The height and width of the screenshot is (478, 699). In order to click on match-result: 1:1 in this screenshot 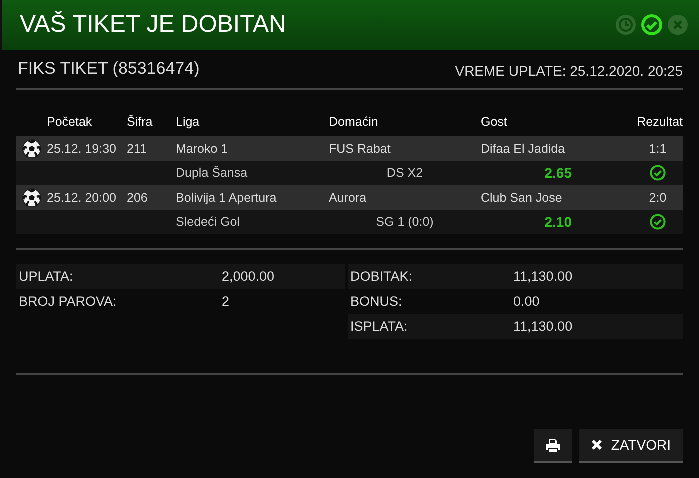, I will do `click(658, 149)`.